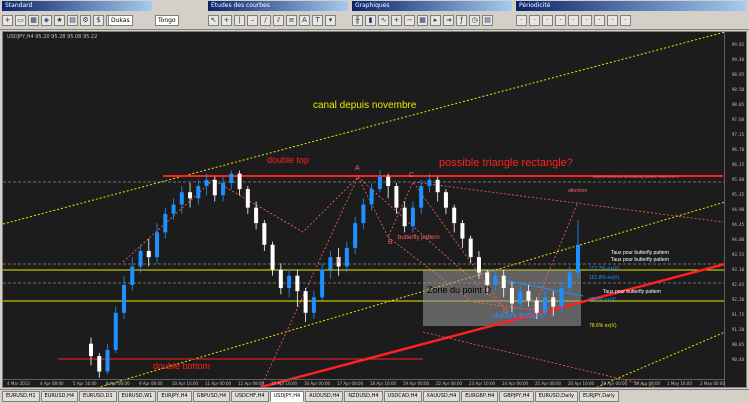  I want to click on autoscroll-icon: ▸, so click(435, 20).